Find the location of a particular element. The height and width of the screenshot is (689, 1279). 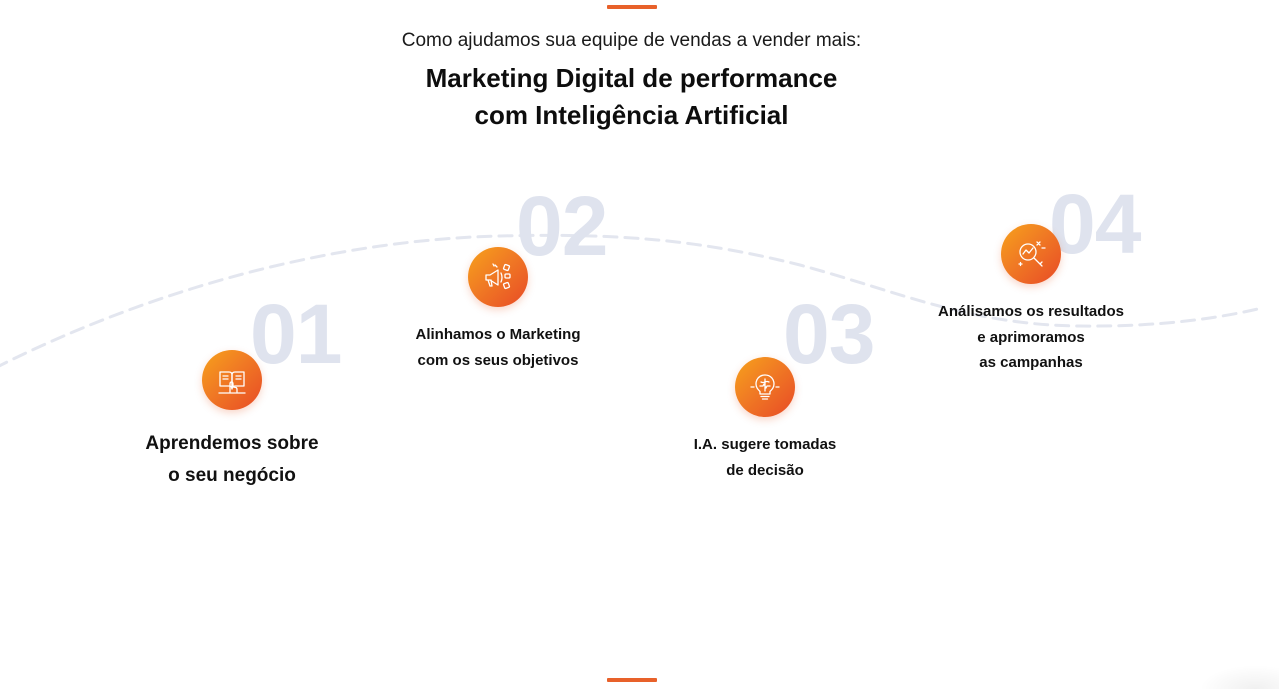

step-02-label-line-1: Alinhamos o Marketing is located at coordinates (498, 334).